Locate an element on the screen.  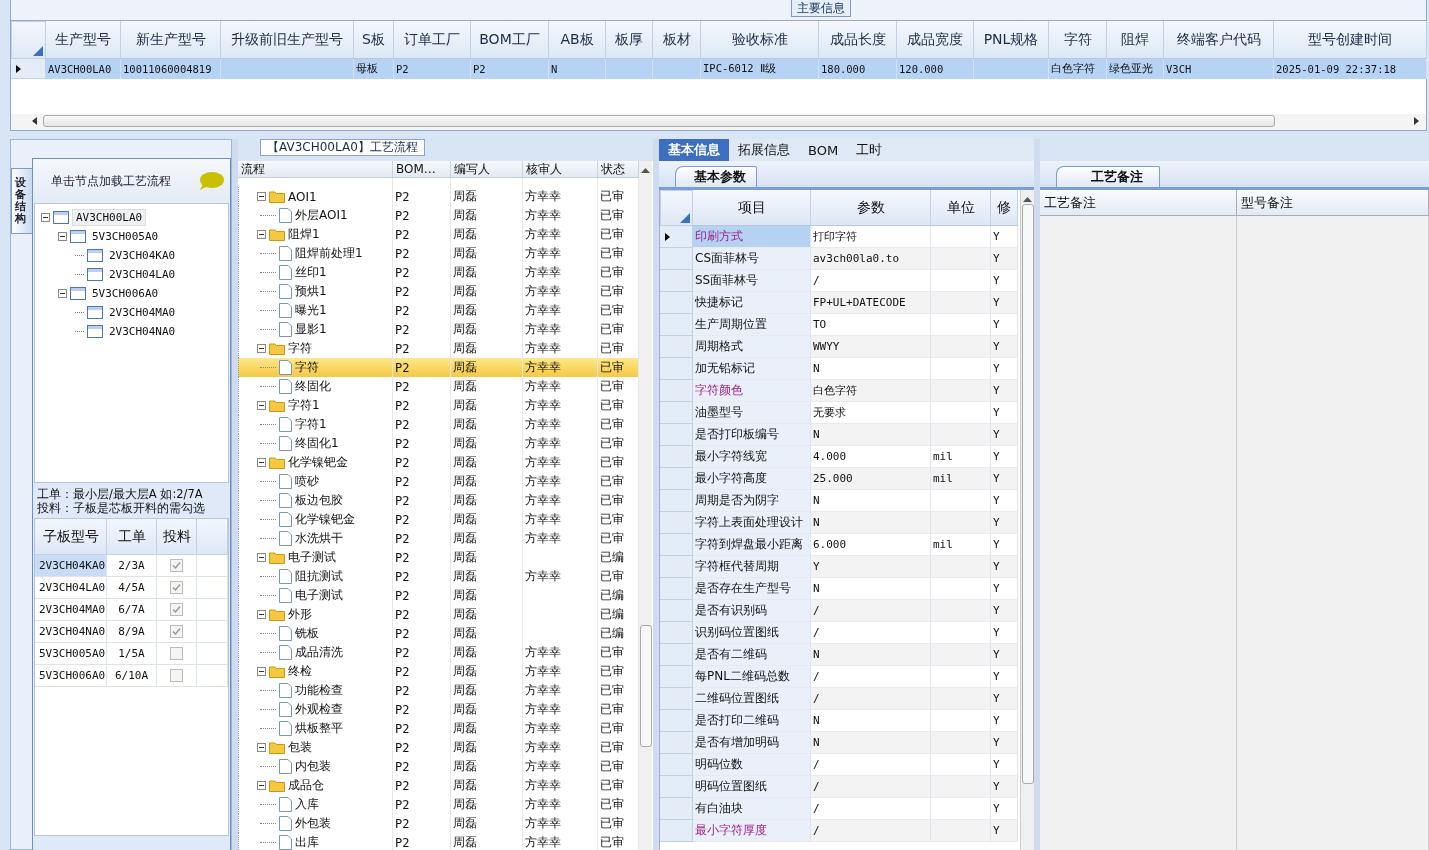
tree-node: 喷砂 is located at coordinates (307, 481).